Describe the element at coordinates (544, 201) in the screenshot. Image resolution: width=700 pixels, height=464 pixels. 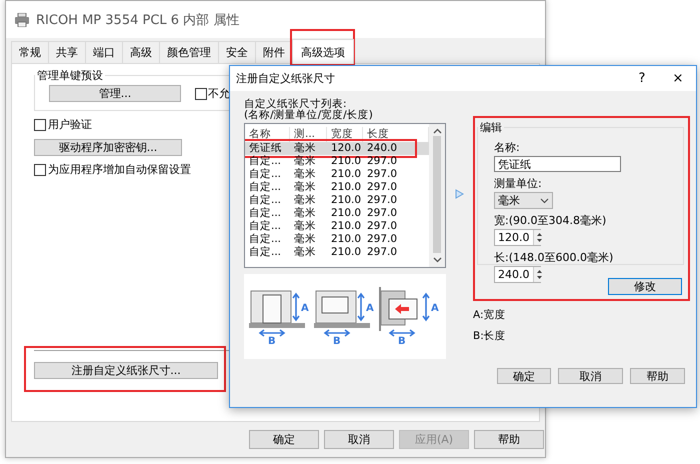
I see `chevron-down-icon` at that location.